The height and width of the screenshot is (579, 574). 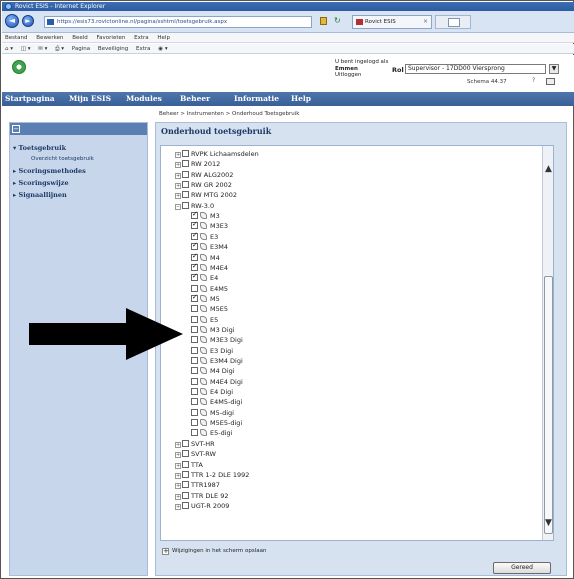 I want to click on tree-item: E4, so click(x=204, y=278).